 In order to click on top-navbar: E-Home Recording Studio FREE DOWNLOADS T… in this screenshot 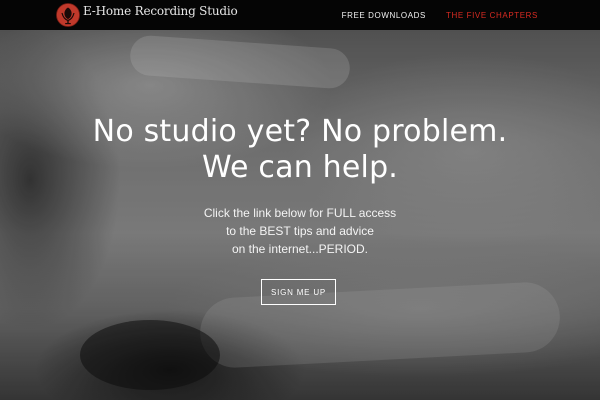, I will do `click(300, 15)`.